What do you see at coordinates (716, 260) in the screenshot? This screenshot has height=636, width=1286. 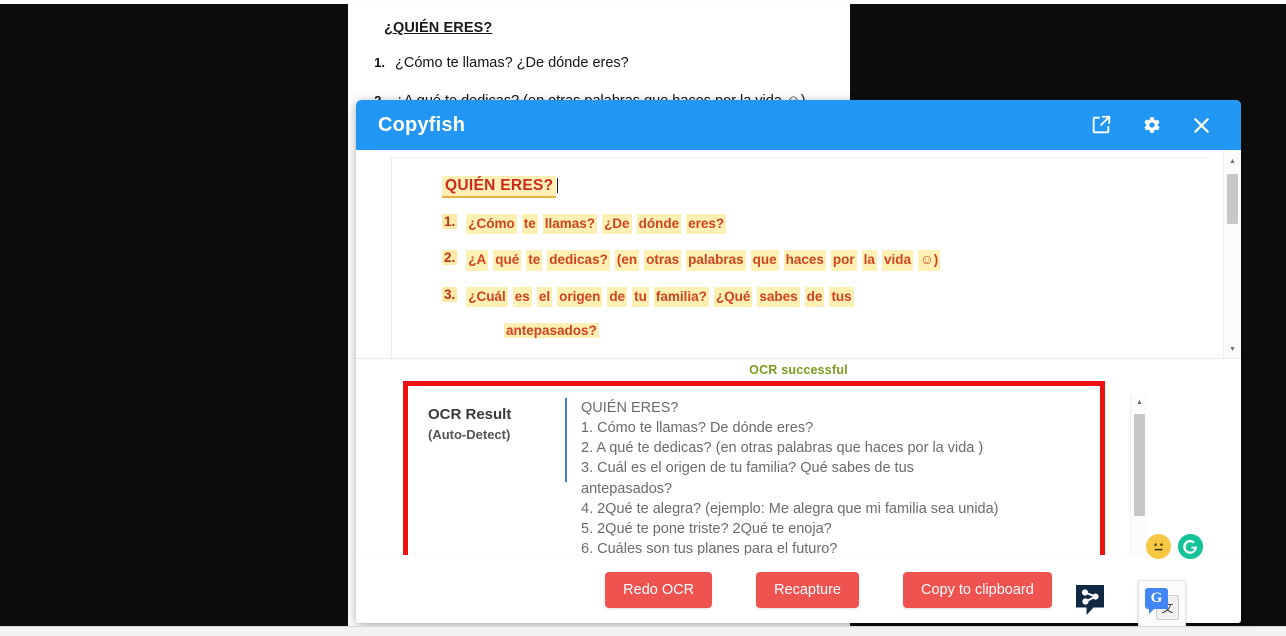 I see `ocr-word: palabras` at bounding box center [716, 260].